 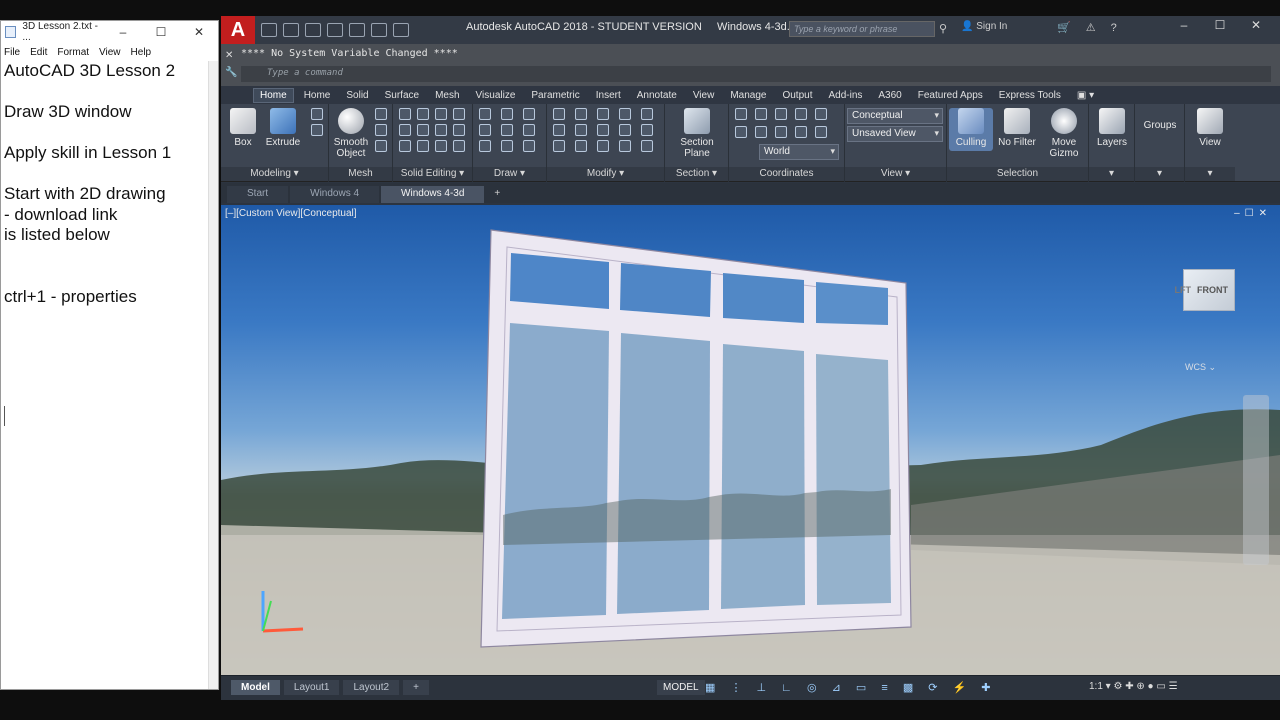 What do you see at coordinates (741, 132) in the screenshot?
I see `ucs-view-icon` at bounding box center [741, 132].